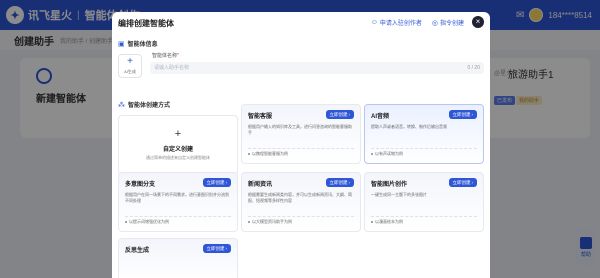 This screenshot has width=600, height=278. What do you see at coordinates (121, 44) in the screenshot?
I see `info-section-icon: ▣` at bounding box center [121, 44].